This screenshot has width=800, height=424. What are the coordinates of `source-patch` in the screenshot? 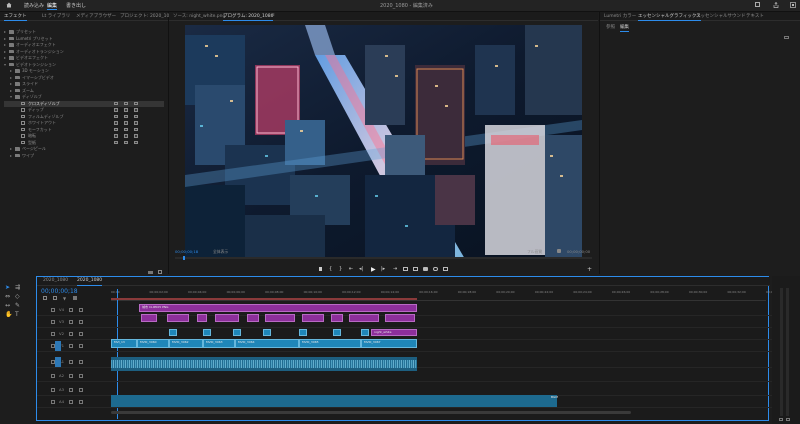 It's located at (58, 346).